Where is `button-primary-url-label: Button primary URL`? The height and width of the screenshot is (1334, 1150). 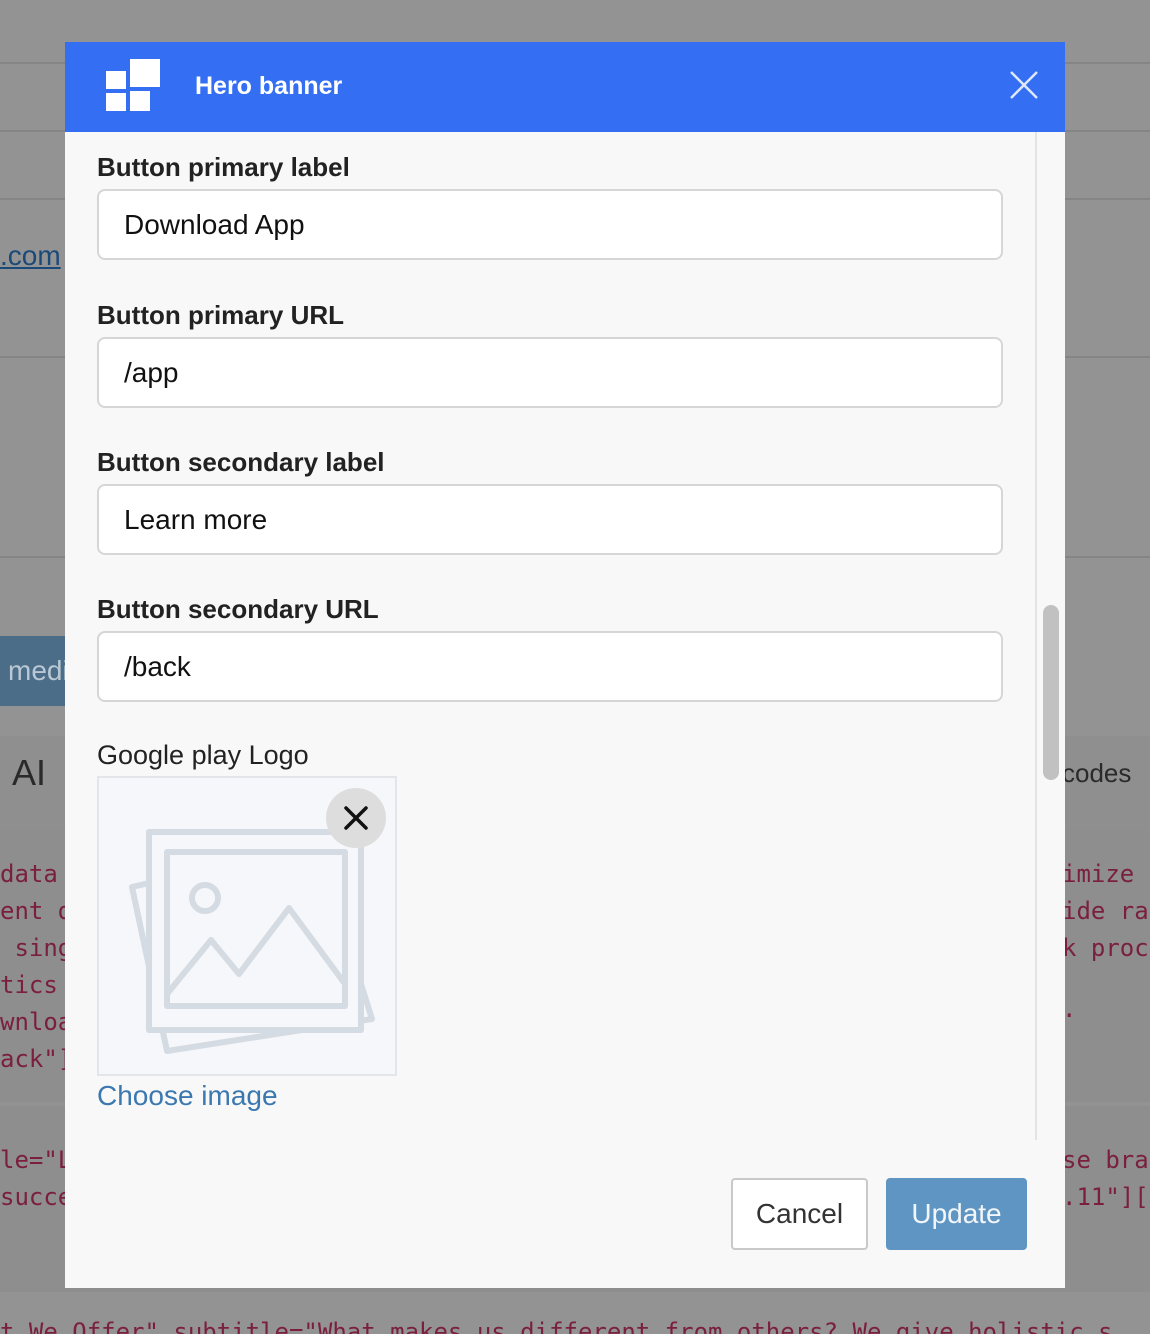
button-primary-url-label: Button primary URL is located at coordinates (220, 315).